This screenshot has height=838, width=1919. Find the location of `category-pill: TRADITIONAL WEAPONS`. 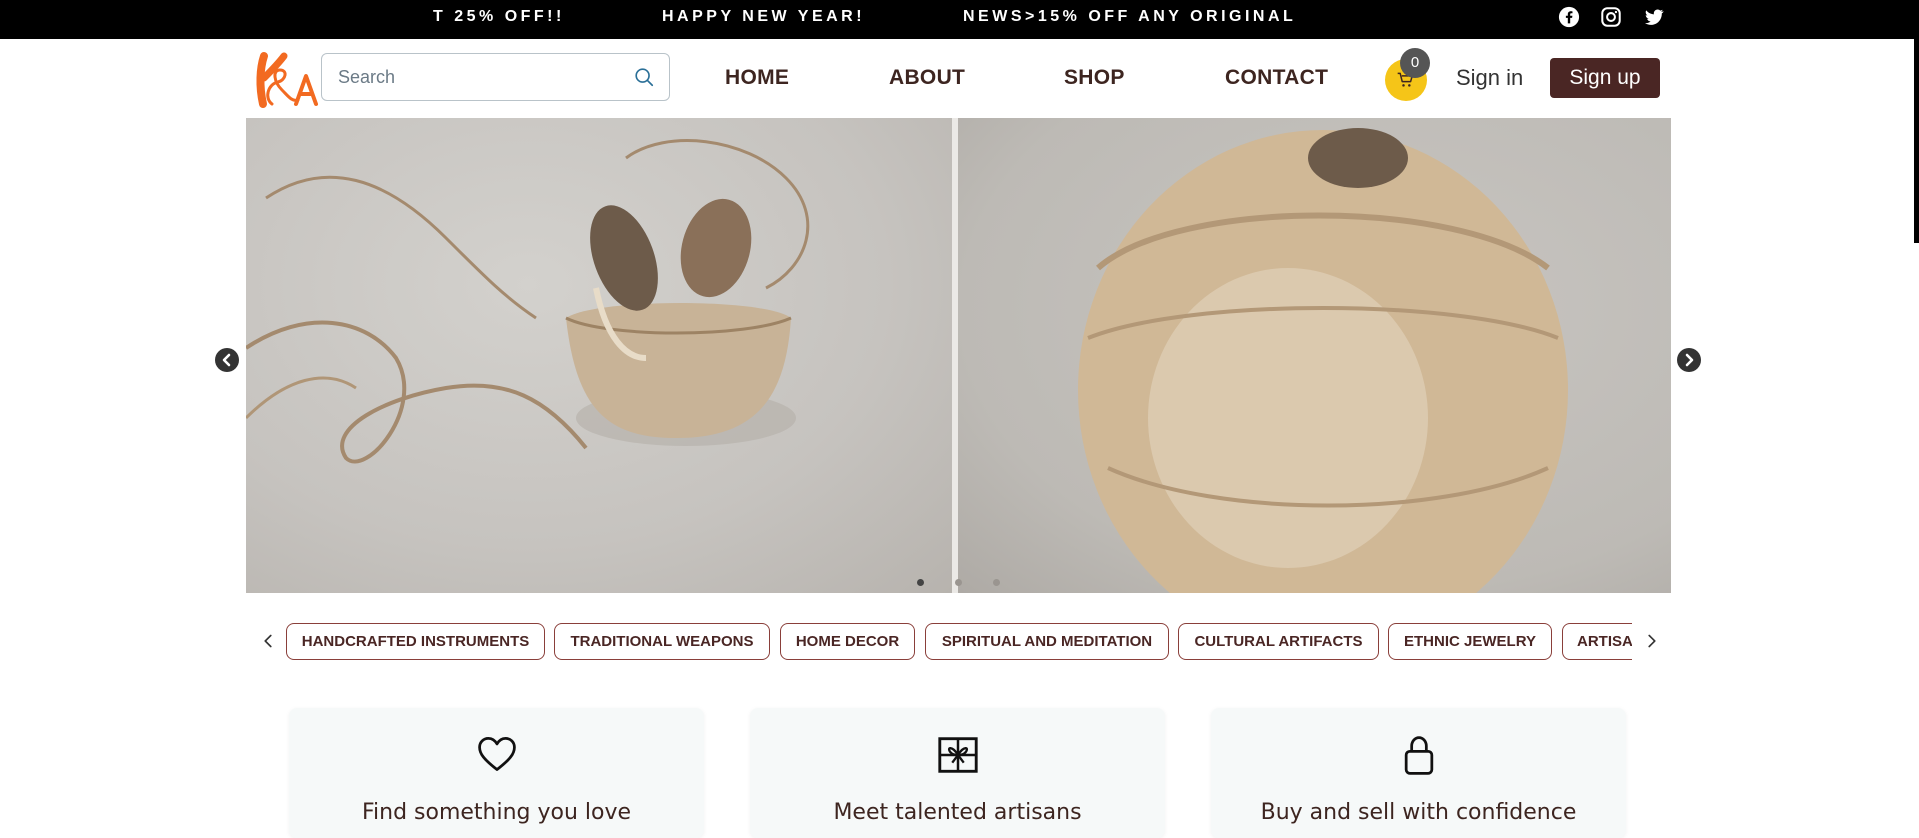

category-pill: TRADITIONAL WEAPONS is located at coordinates (662, 641).